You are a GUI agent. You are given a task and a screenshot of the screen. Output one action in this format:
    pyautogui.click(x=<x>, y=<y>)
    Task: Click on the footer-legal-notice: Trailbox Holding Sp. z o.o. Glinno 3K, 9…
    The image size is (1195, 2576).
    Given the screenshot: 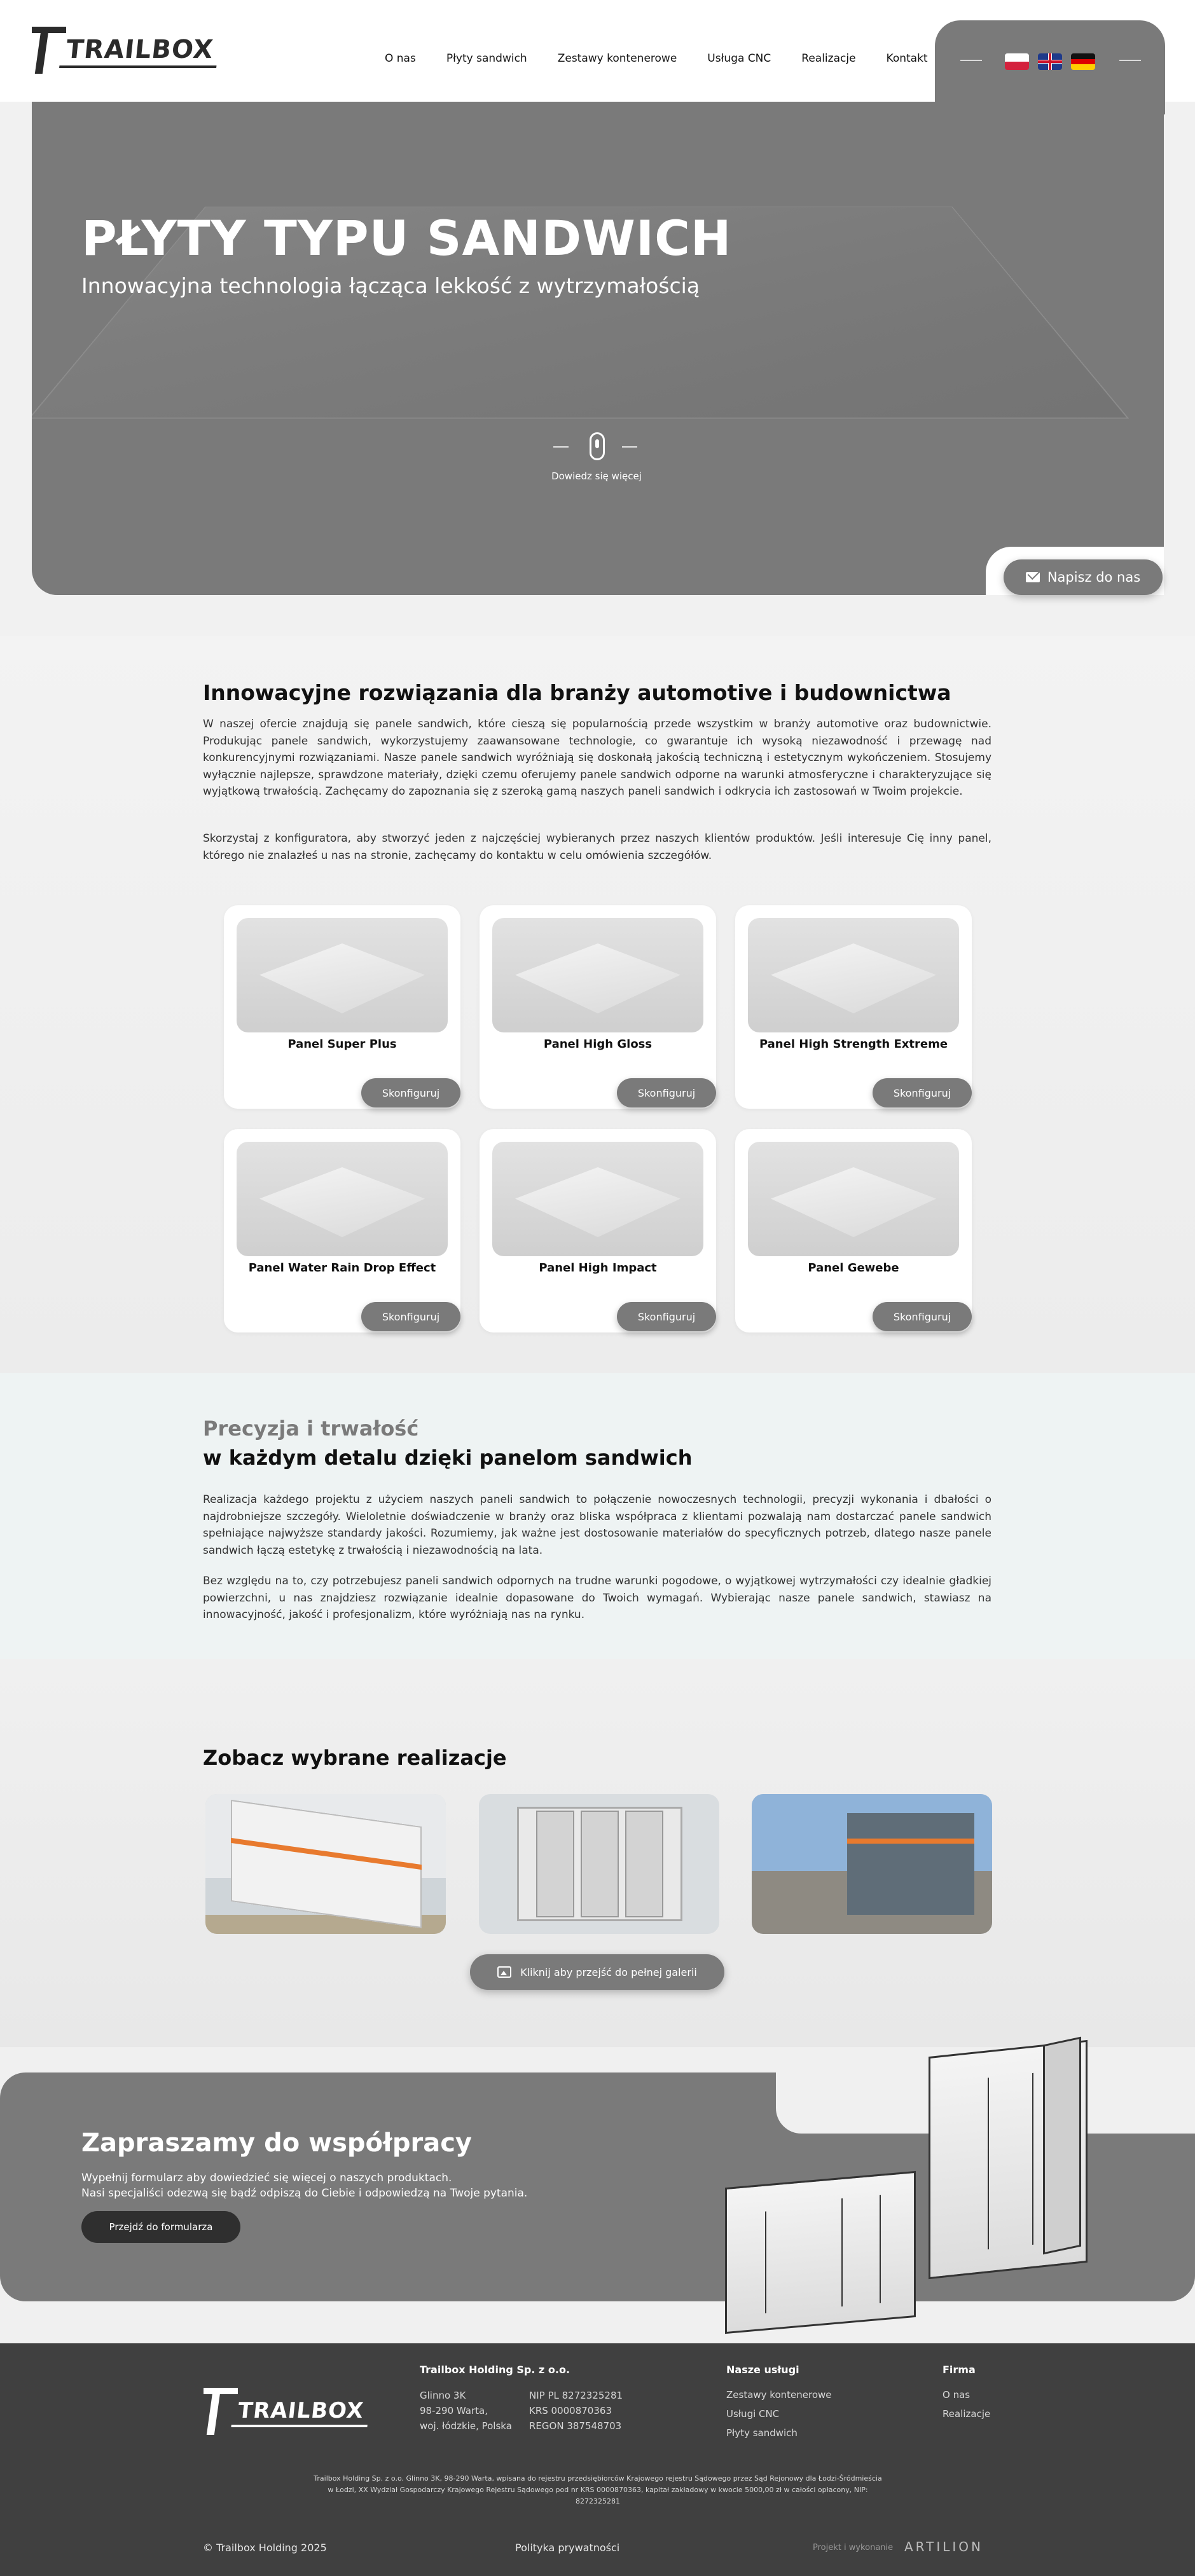 What is the action you would take?
    pyautogui.click(x=598, y=2490)
    